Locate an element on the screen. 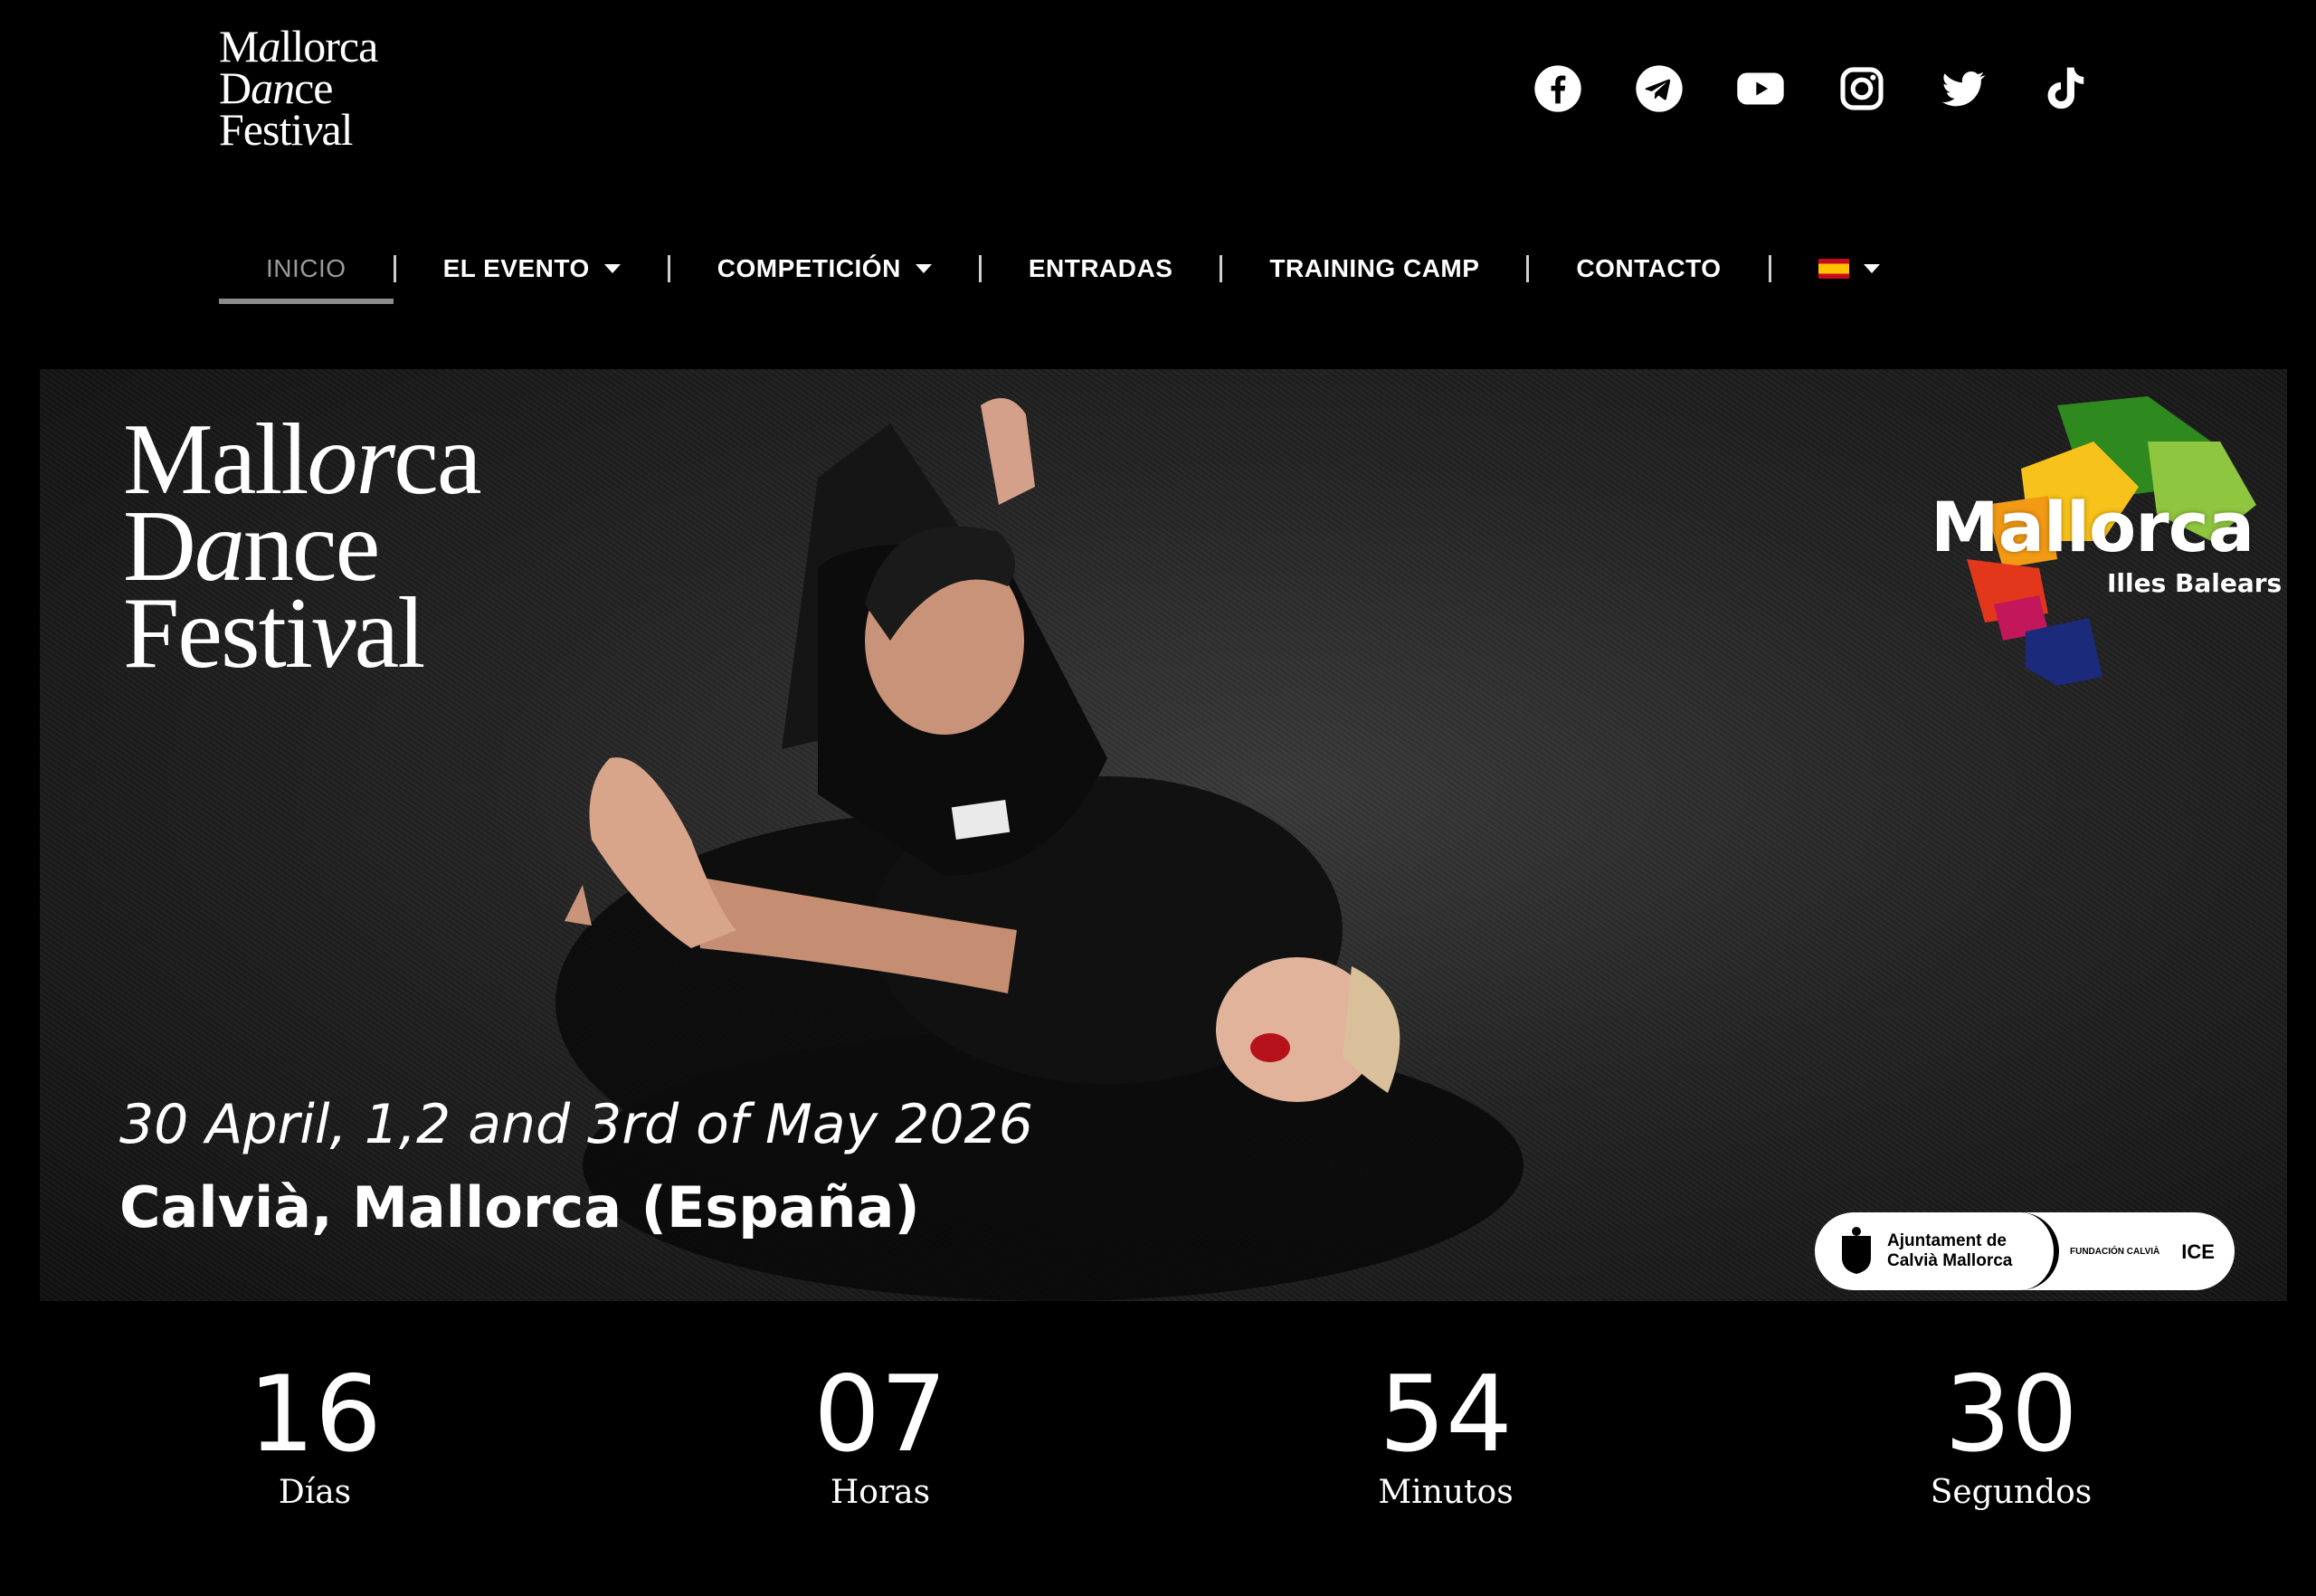 The image size is (2316, 1596). countdown-value: 30 is located at coordinates (2011, 1415).